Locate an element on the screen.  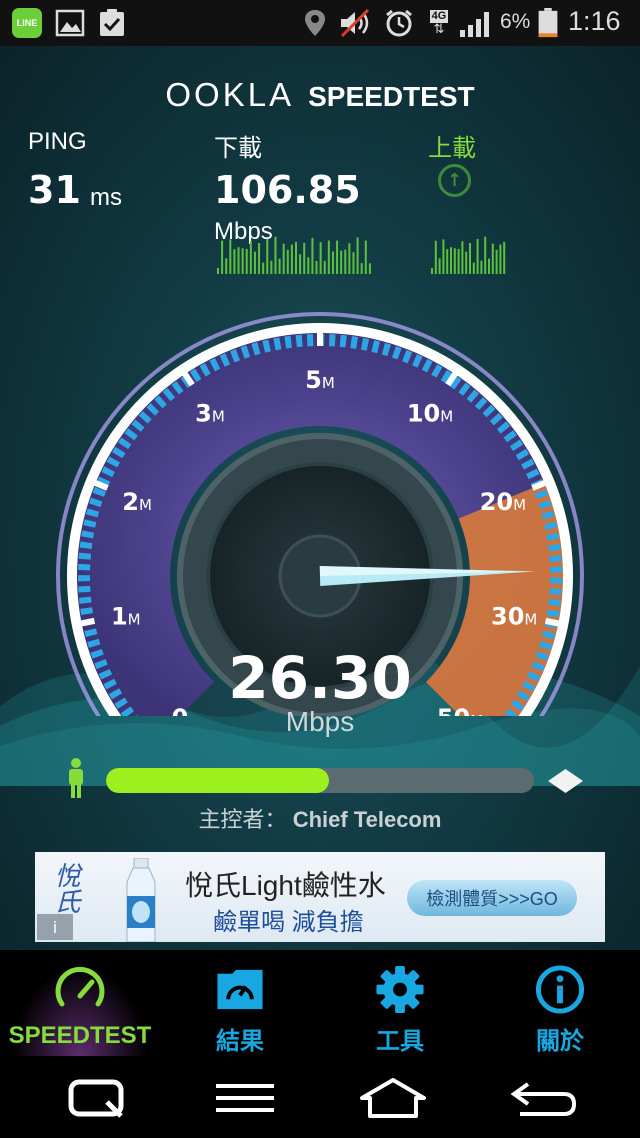
ping-value: 31 is located at coordinates (54, 190).